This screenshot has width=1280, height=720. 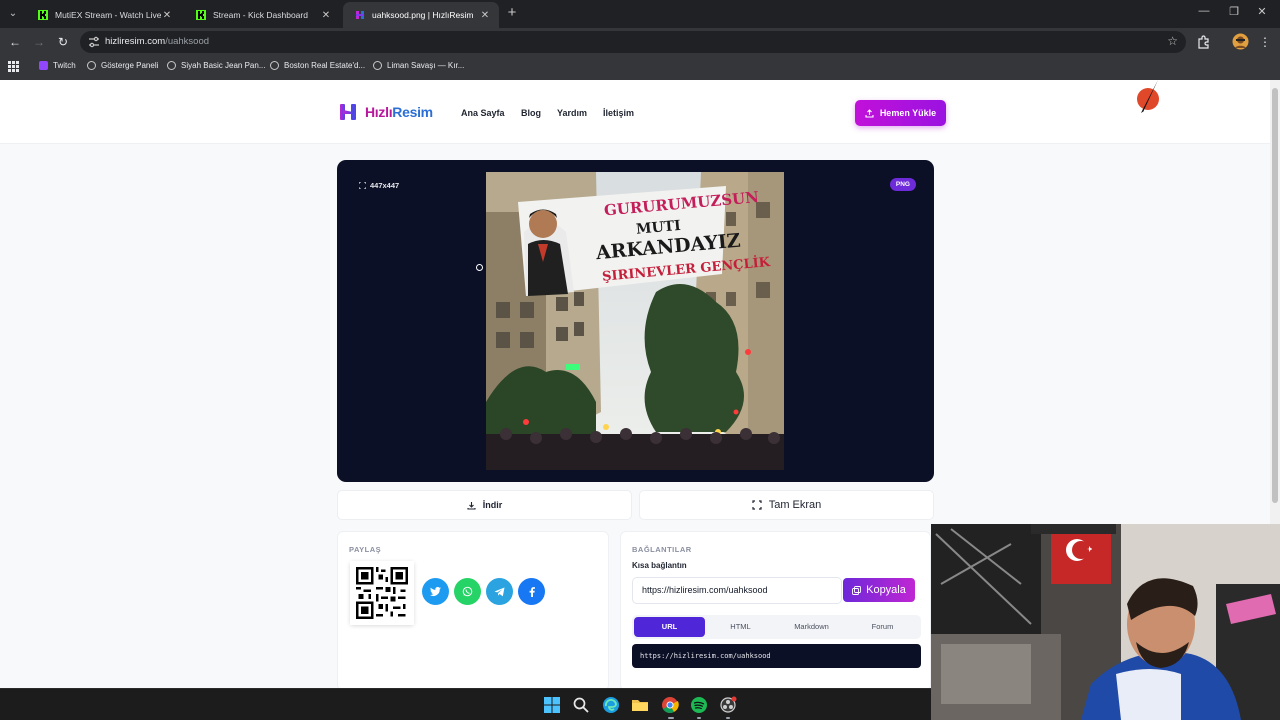 What do you see at coordinates (499, 591) in the screenshot?
I see `share-telegram-button` at bounding box center [499, 591].